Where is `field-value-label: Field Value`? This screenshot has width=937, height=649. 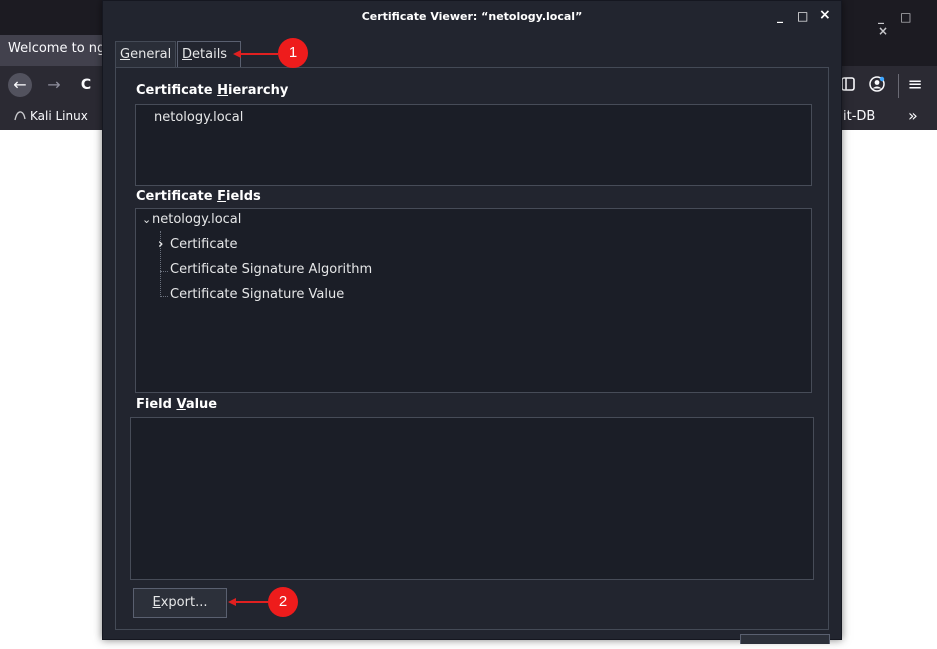
field-value-label: Field Value is located at coordinates (177, 404).